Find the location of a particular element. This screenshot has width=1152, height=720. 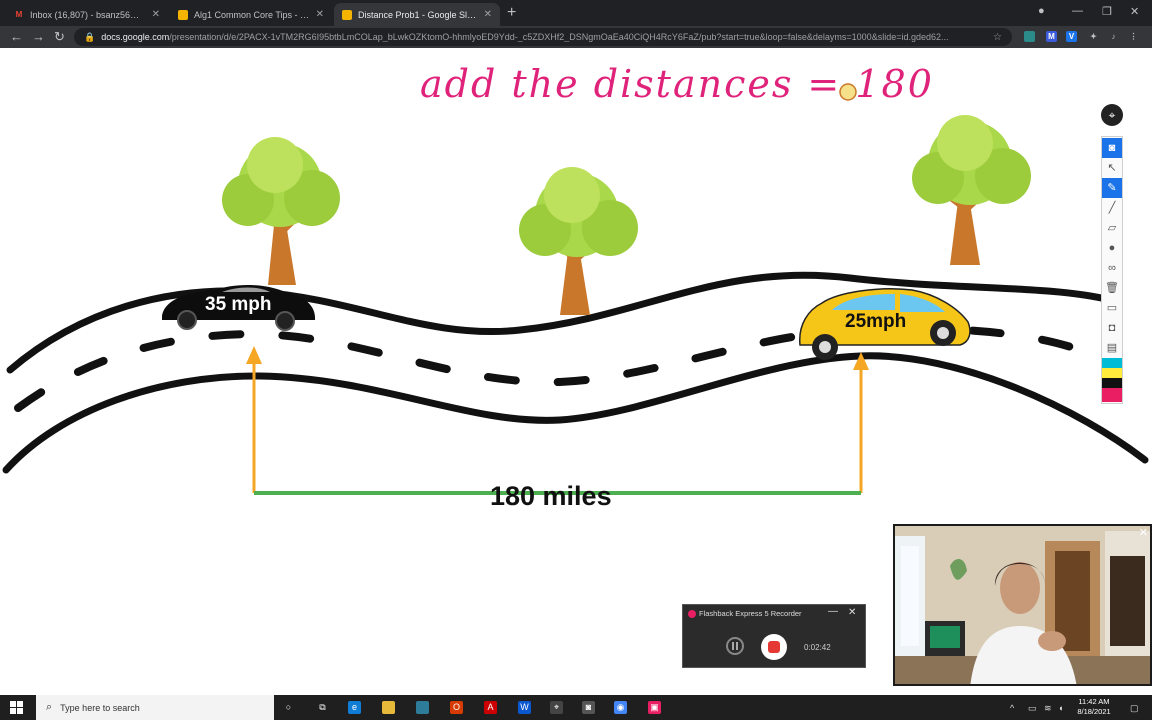

chrome-icon: ◉ is located at coordinates (620, 707).